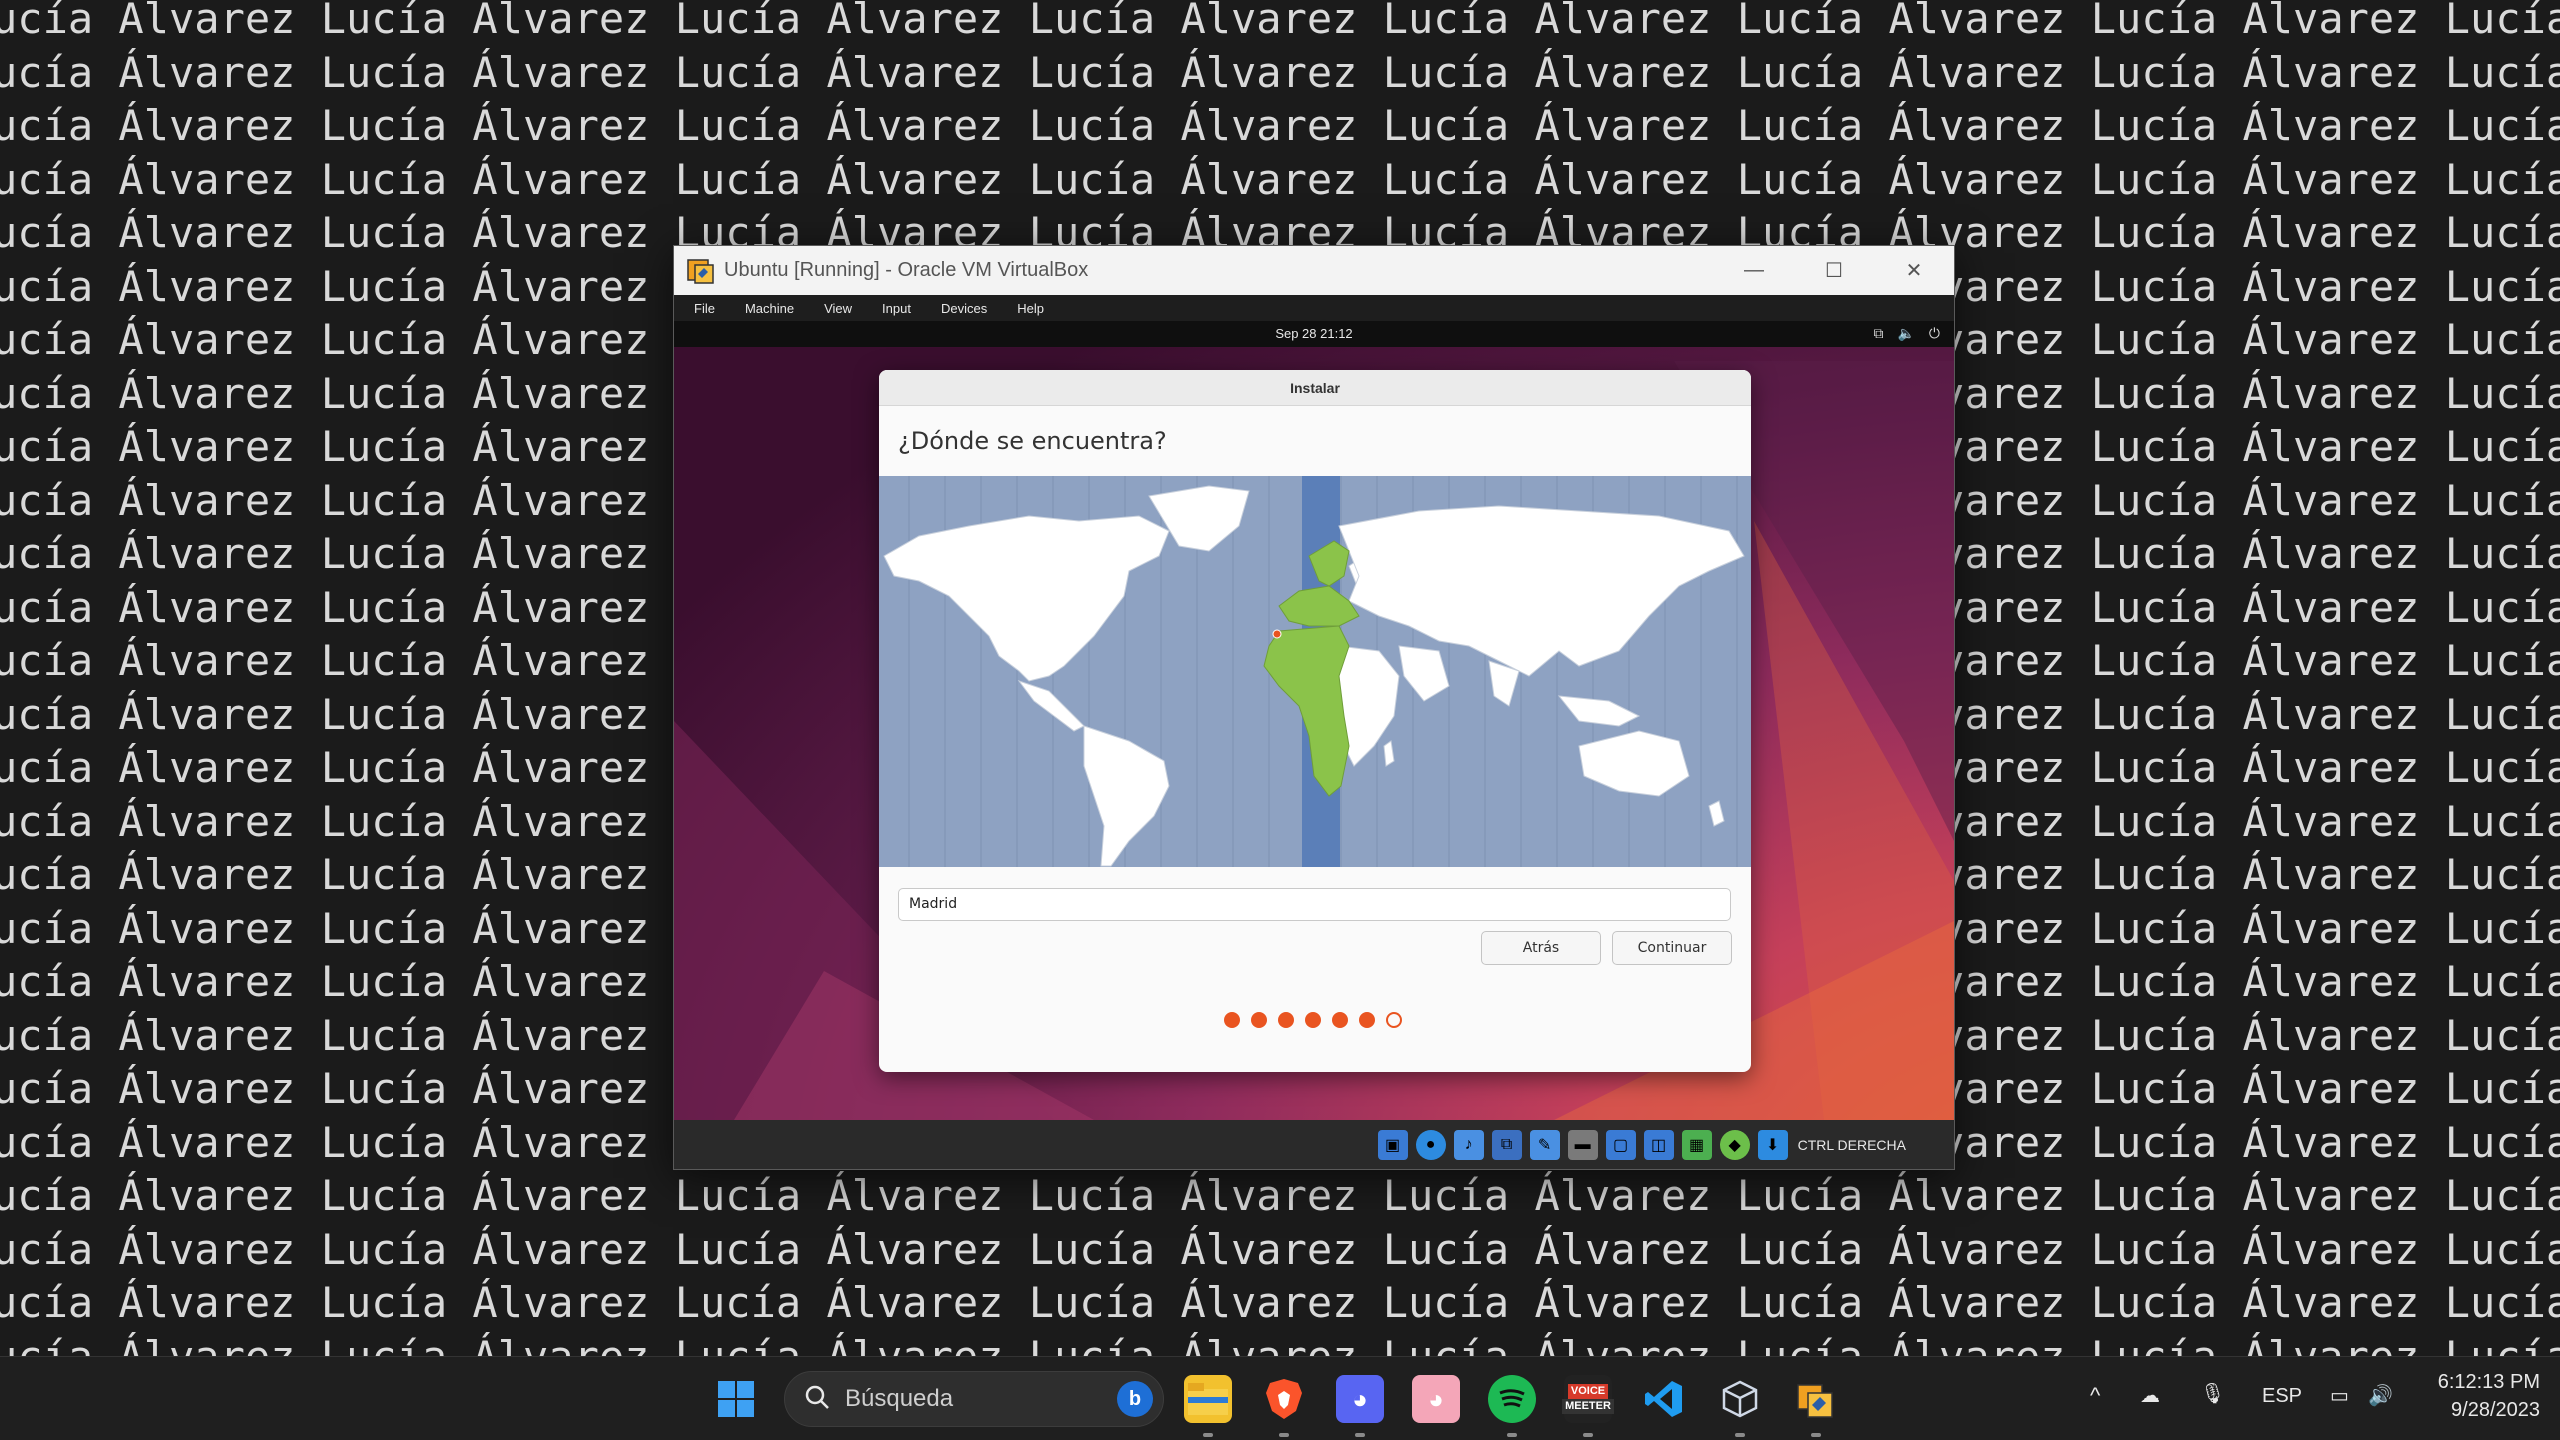 The width and height of the screenshot is (2560, 1440). I want to click on vm-menubar: File Machine View Input Devices Help, so click(1314, 308).